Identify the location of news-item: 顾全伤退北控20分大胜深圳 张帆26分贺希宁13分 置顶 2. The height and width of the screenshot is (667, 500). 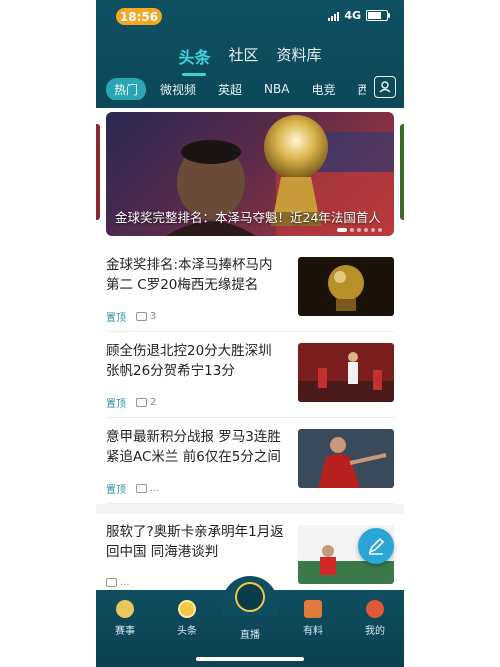
(250, 375).